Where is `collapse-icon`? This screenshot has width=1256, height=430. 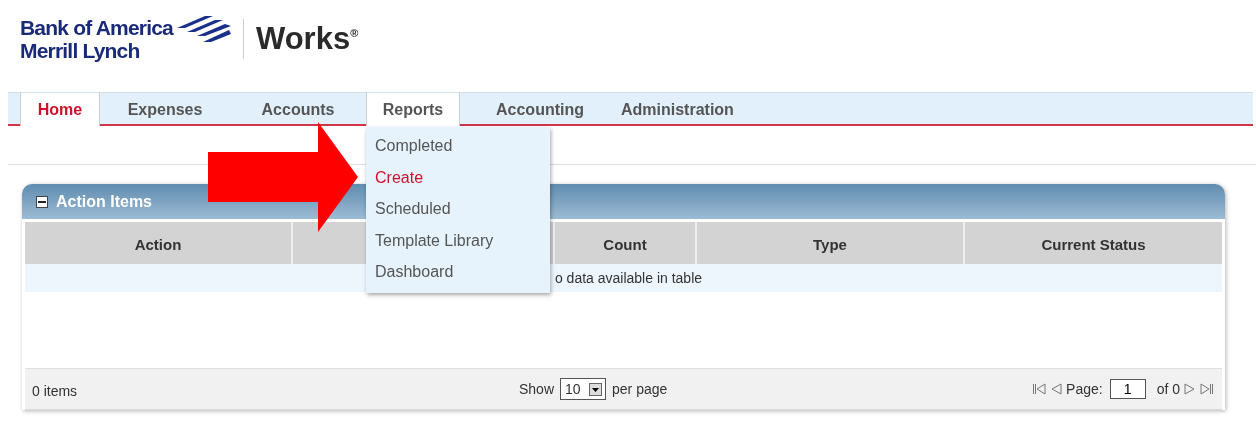 collapse-icon is located at coordinates (42, 201).